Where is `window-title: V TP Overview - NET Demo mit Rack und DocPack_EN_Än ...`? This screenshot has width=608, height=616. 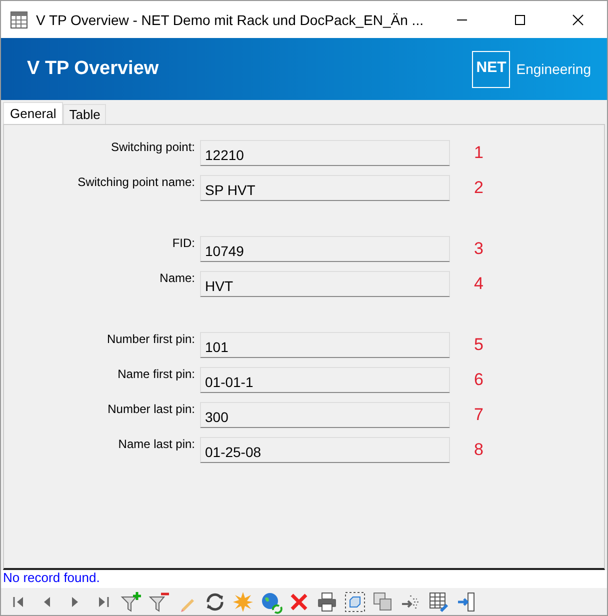 window-title: V TP Overview - NET Demo mit Rack und DocPack_EN_Än ... is located at coordinates (230, 20).